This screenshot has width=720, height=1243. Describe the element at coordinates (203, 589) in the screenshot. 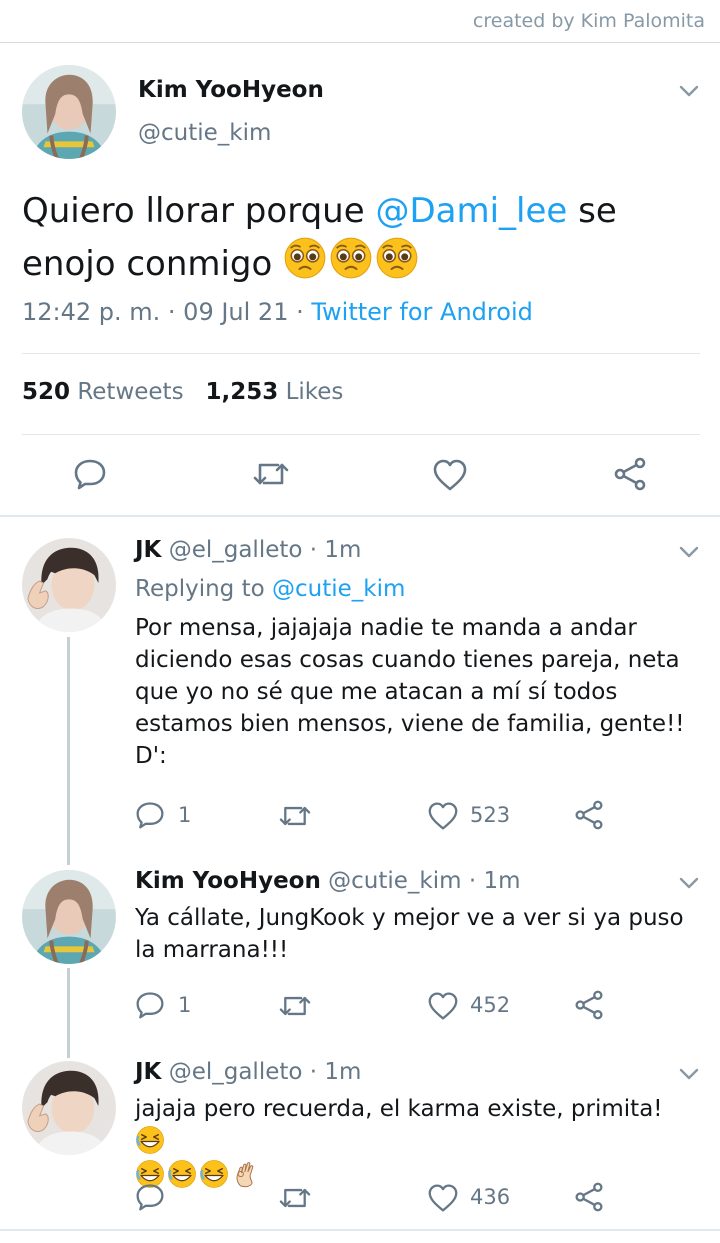

I see `replying-to-label: Replying to` at that location.